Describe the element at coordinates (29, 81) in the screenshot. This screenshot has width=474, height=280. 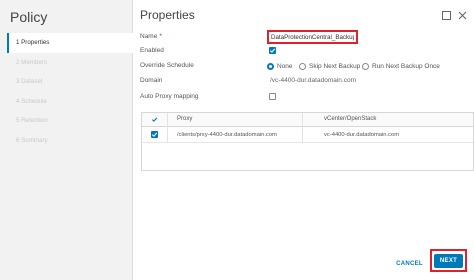
I see `step-dataset: 3 Dataset` at that location.